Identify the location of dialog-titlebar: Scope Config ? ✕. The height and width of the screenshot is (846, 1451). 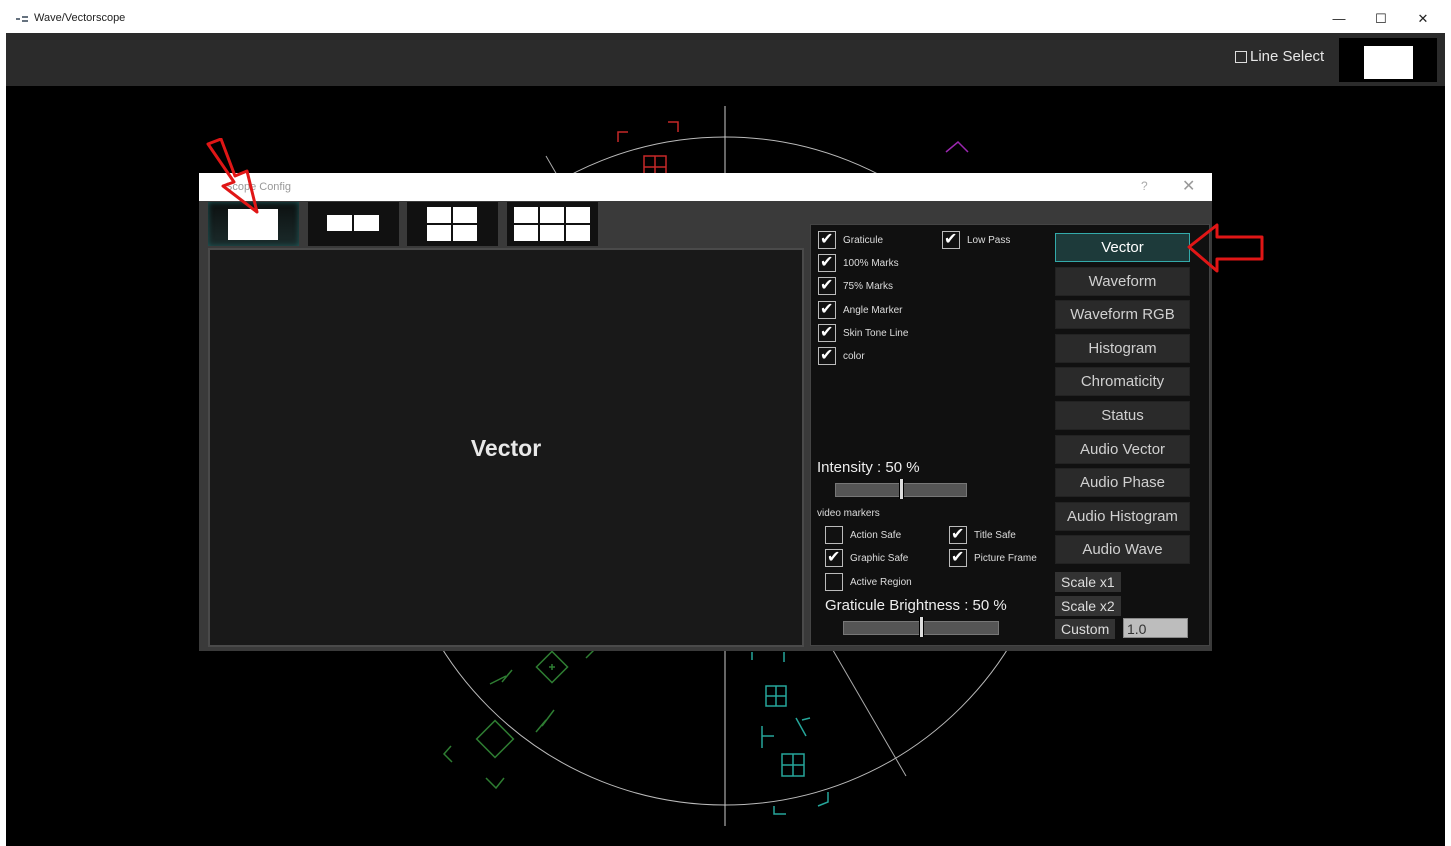
(705, 187).